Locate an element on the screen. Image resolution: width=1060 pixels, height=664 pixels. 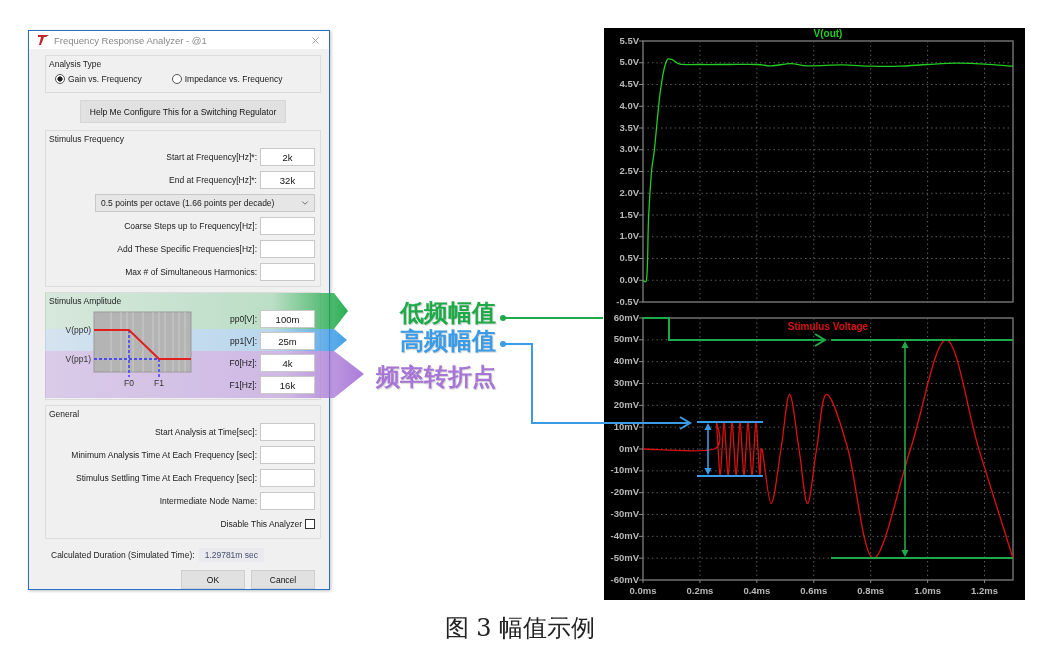
input-field: 100m is located at coordinates (287, 319).